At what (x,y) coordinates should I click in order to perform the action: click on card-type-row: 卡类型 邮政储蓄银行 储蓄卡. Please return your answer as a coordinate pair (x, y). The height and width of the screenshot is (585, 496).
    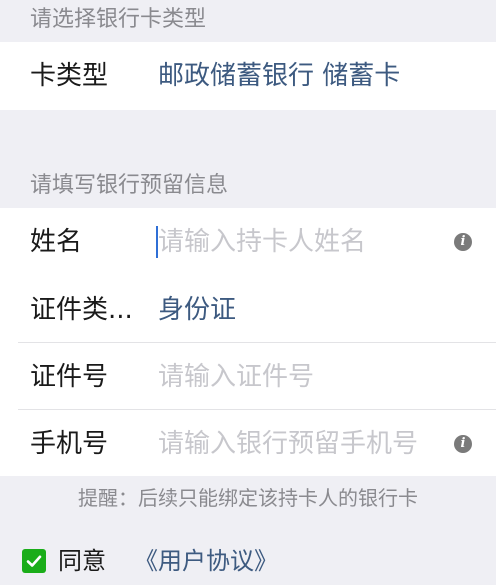
    Looking at the image, I should click on (248, 76).